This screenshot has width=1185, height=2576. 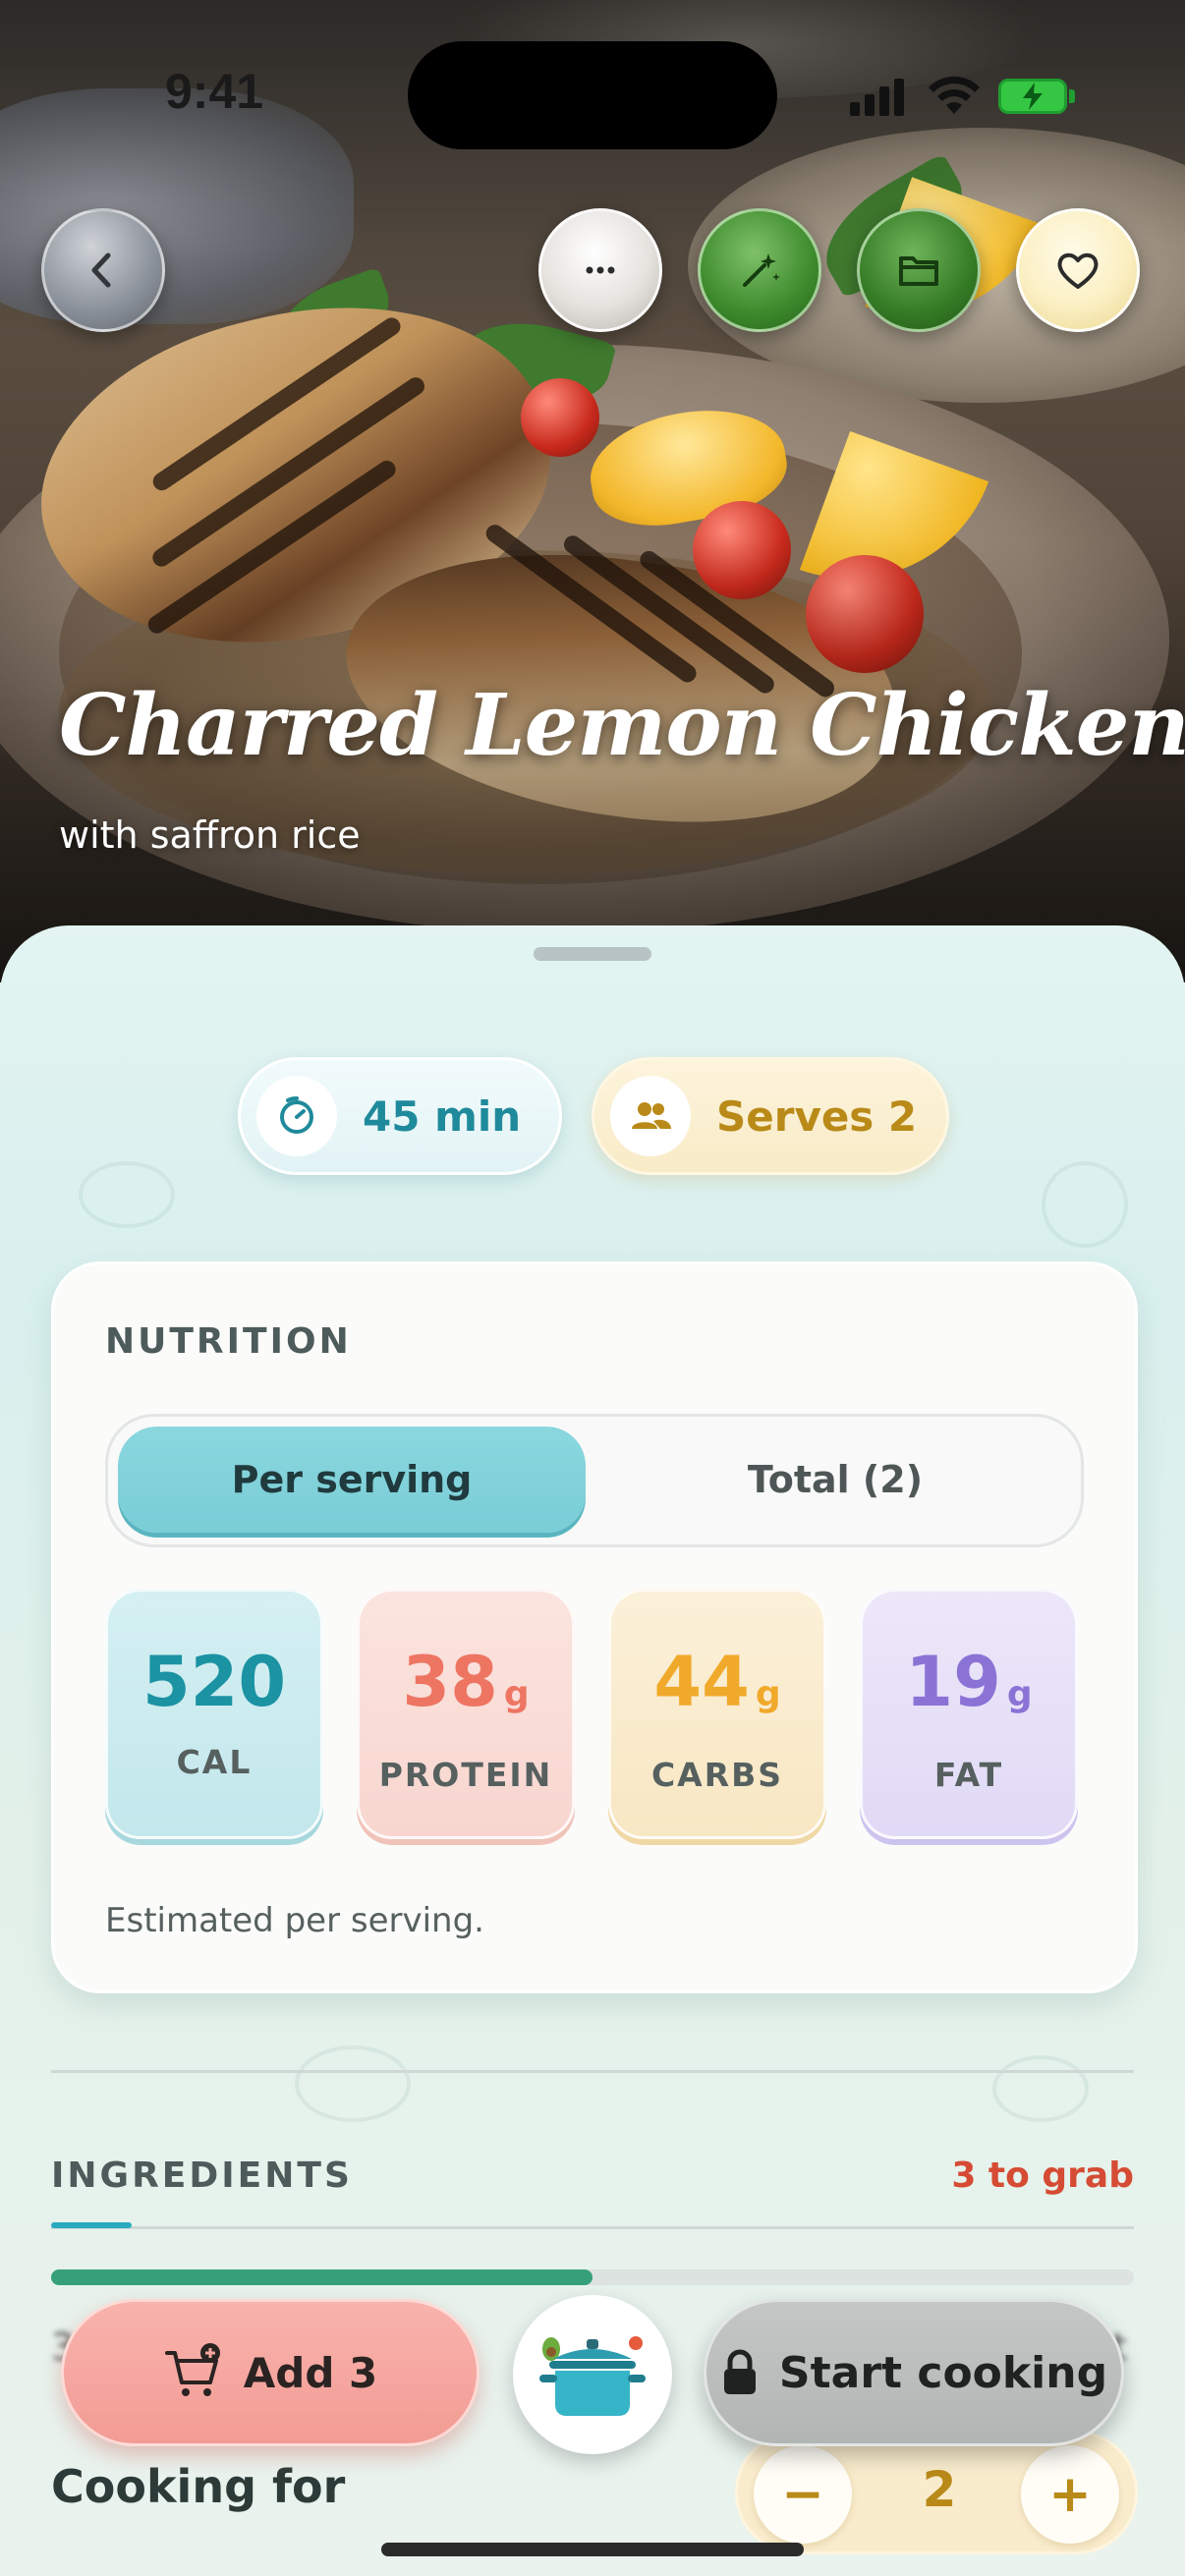 I want to click on sheet-handle, so click(x=592, y=954).